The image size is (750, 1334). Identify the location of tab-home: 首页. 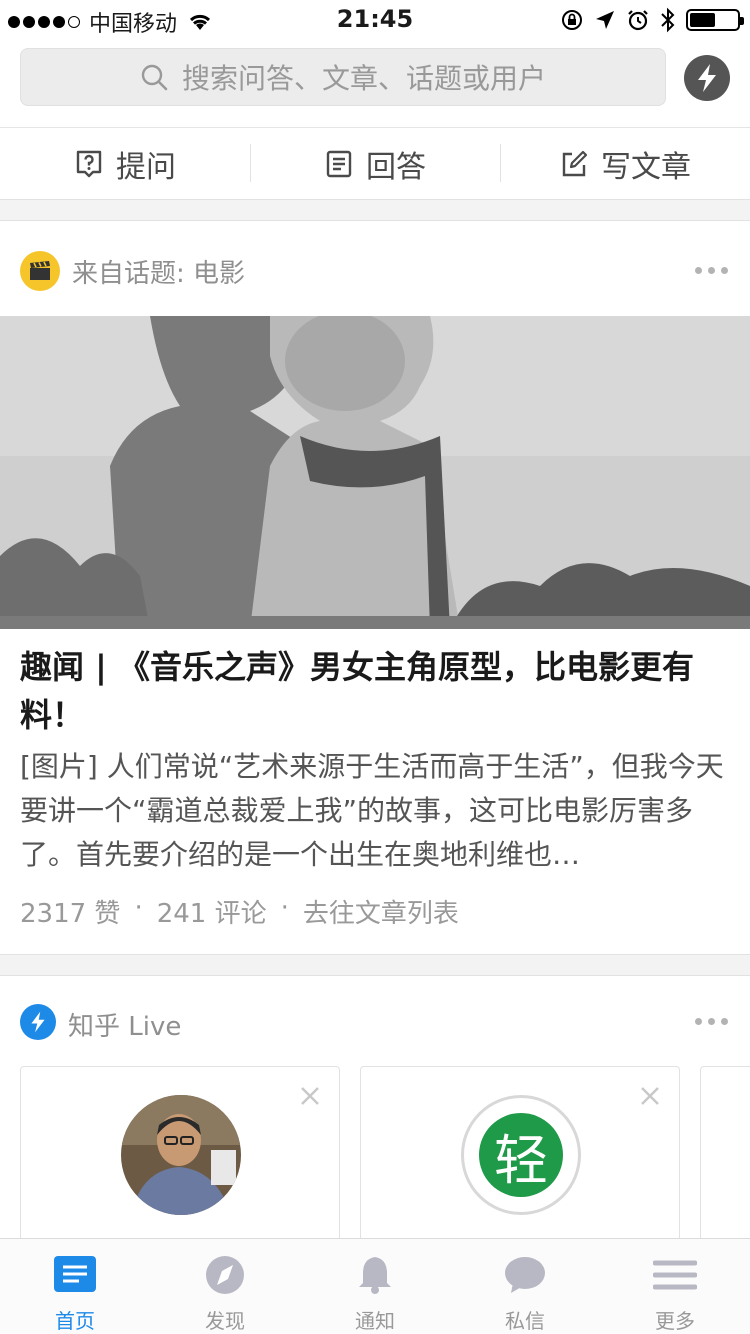
(75, 1286).